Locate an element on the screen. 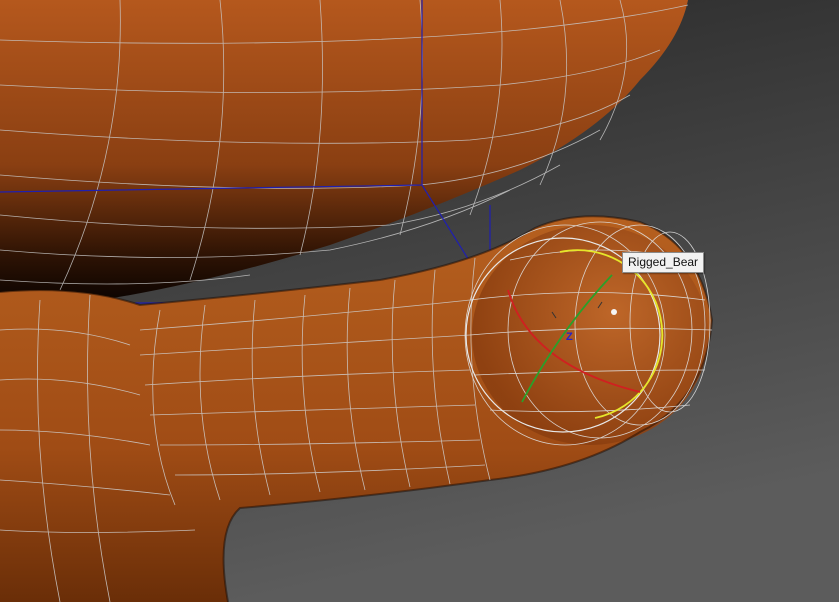 Image resolution: width=839 pixels, height=602 pixels. gizmo-center-highlight is located at coordinates (614, 312).